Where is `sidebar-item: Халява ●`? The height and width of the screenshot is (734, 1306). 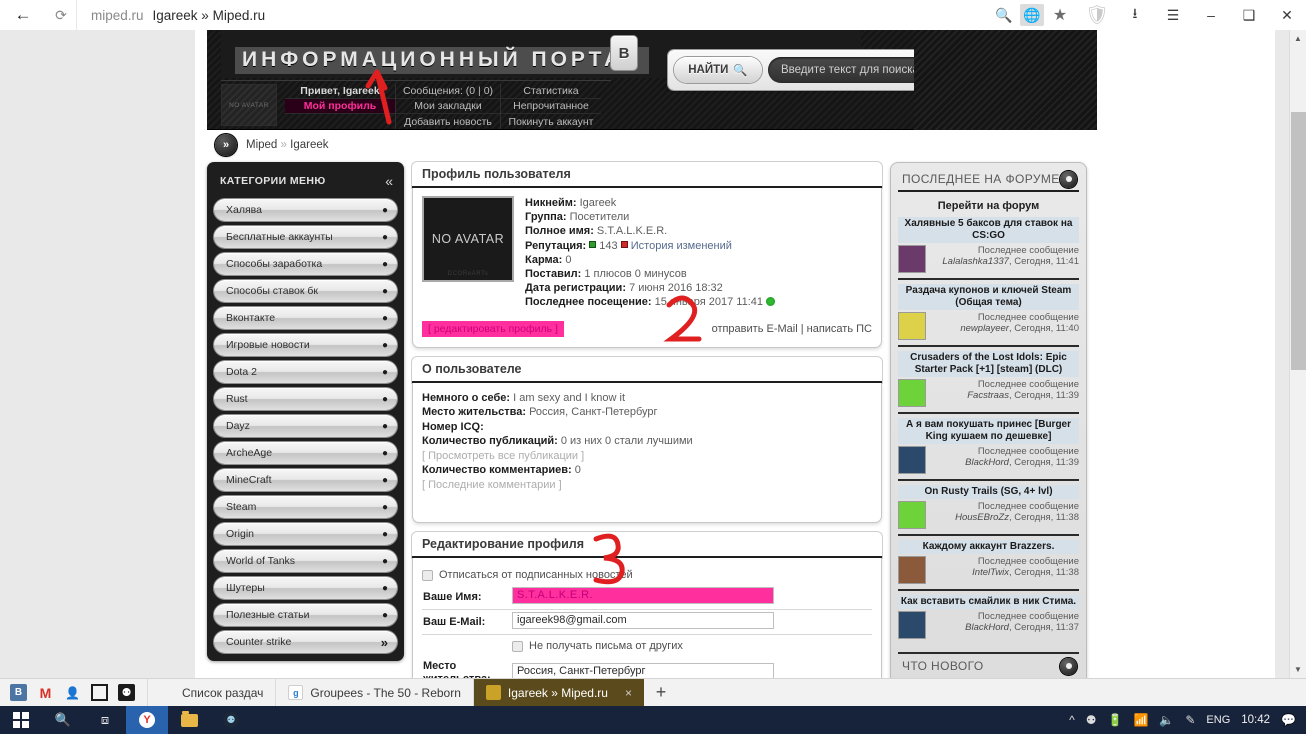 sidebar-item: Халява ● is located at coordinates (305, 210).